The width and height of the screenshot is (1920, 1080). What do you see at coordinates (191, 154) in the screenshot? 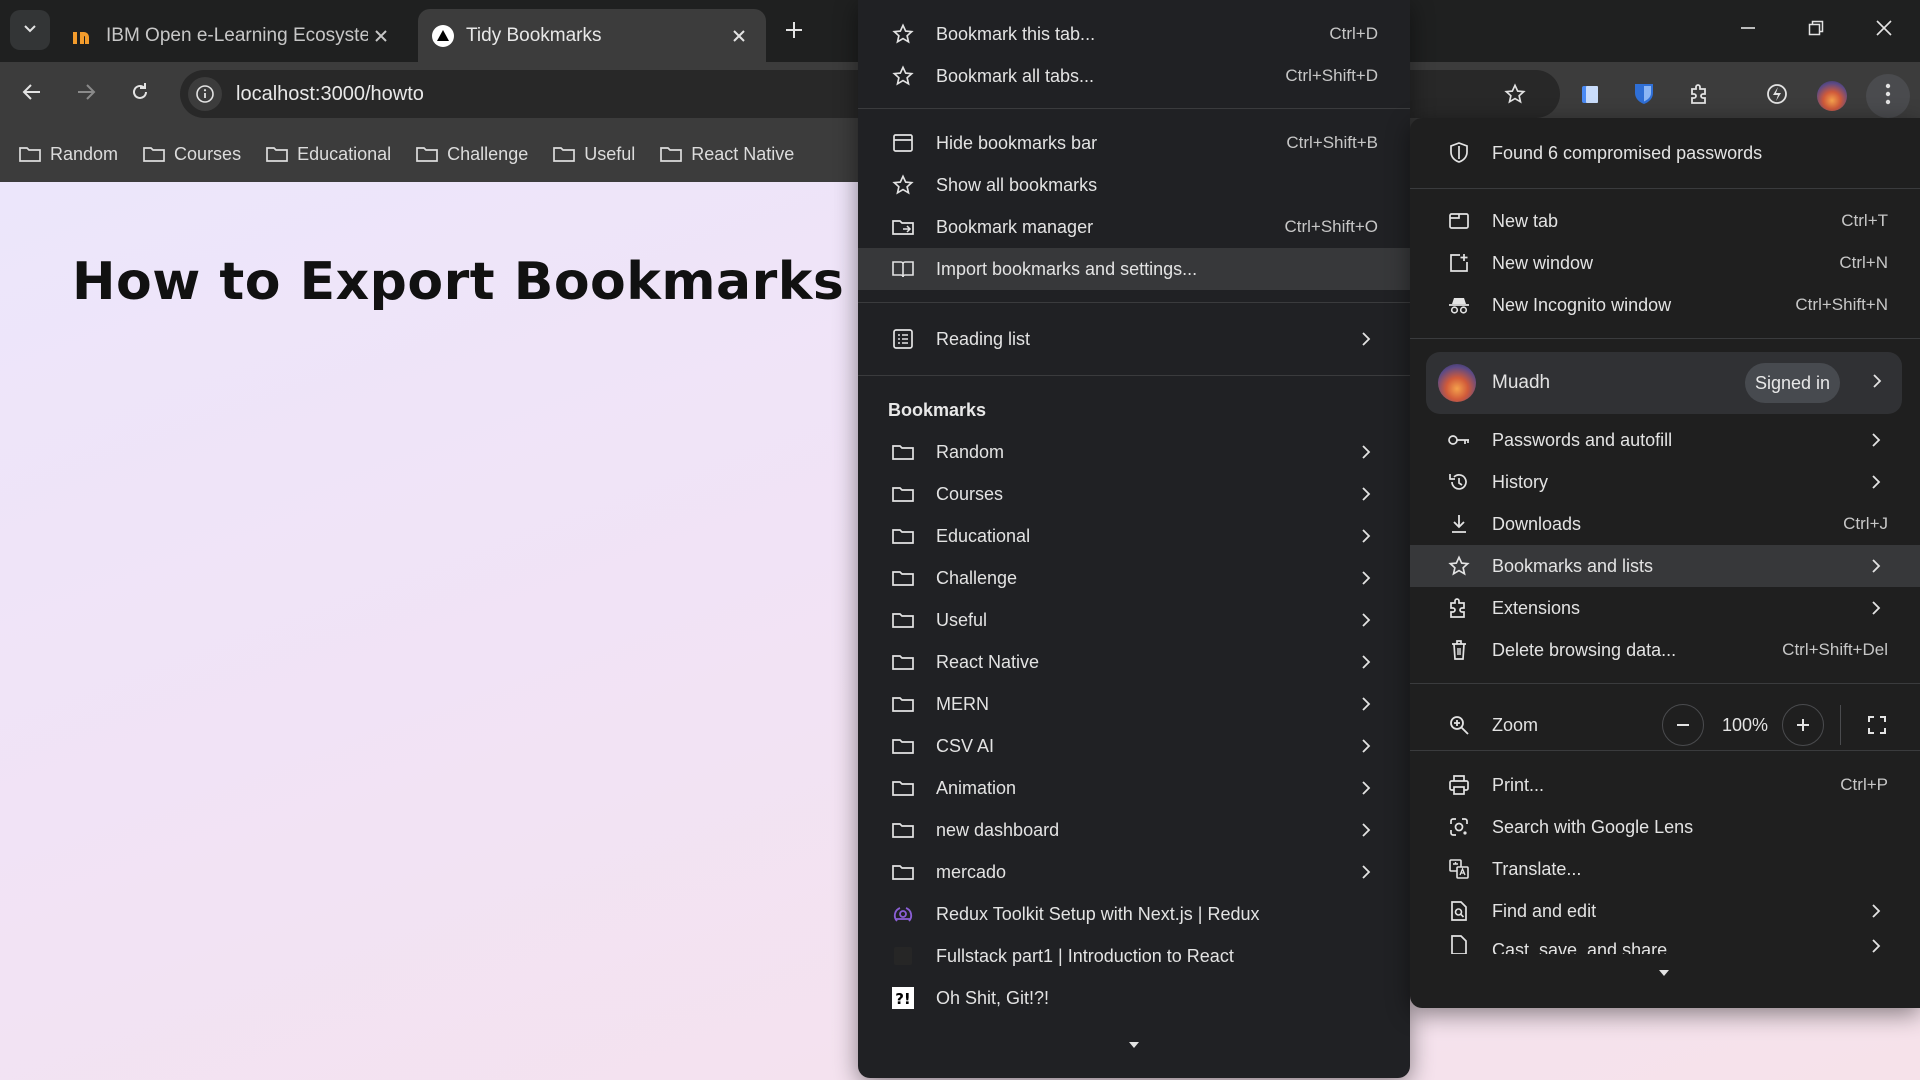
I see `bookmark-folder-courses: Courses` at bounding box center [191, 154].